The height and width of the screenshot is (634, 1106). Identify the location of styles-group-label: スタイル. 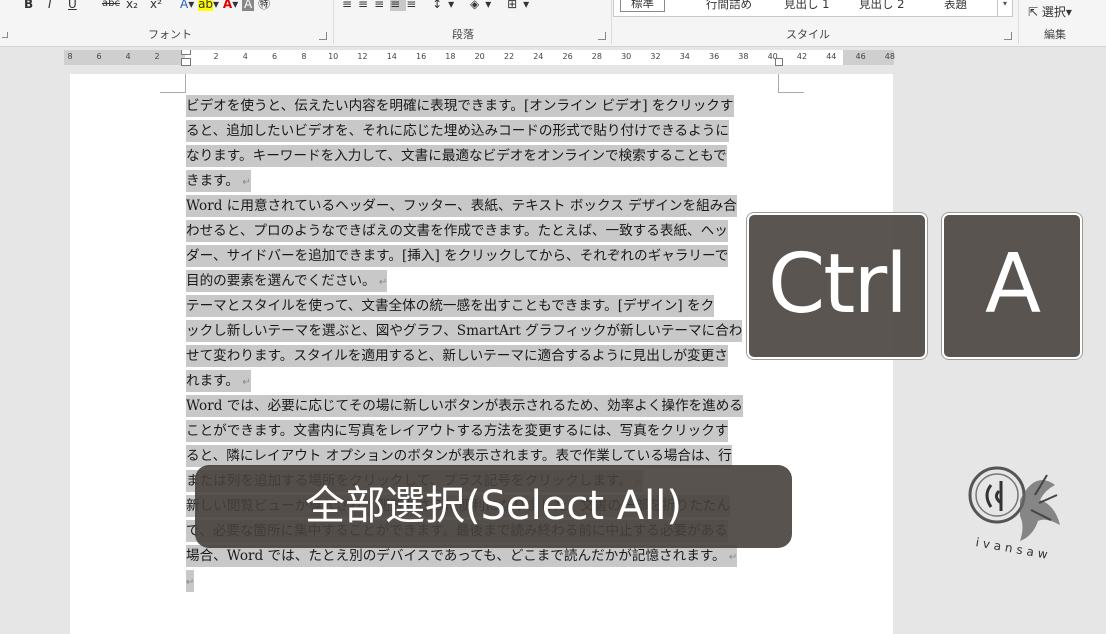
(808, 34).